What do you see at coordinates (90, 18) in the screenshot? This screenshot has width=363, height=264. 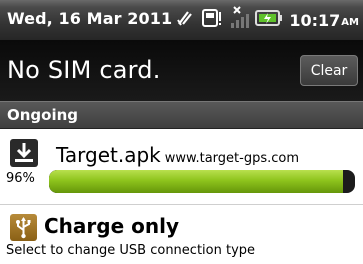 I see `status-date: Wed, 16 Mar 2011` at bounding box center [90, 18].